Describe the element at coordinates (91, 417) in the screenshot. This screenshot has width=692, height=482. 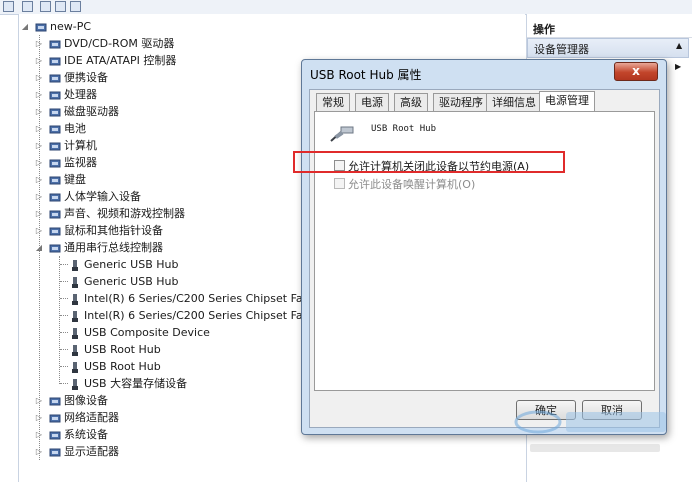
I see `tree-row-label: 网络适配器` at that location.